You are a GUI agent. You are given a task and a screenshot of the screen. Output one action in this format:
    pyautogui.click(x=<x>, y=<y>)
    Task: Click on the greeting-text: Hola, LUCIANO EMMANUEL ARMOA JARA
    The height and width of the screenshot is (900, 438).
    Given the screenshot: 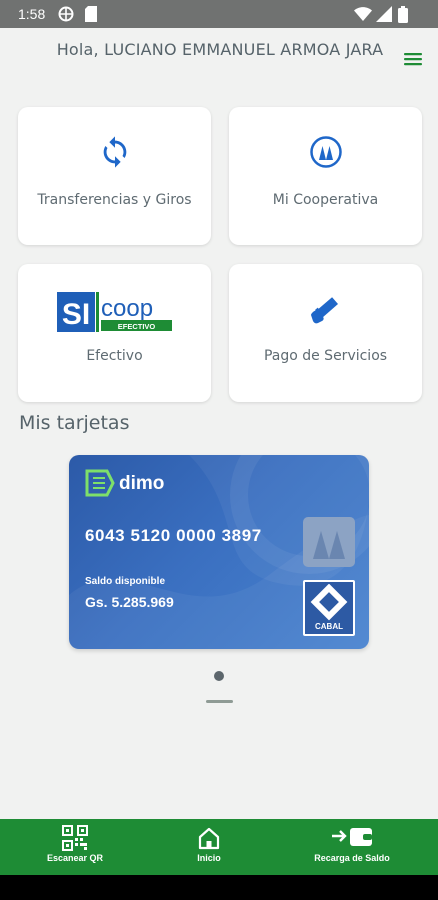 What is the action you would take?
    pyautogui.click(x=220, y=49)
    